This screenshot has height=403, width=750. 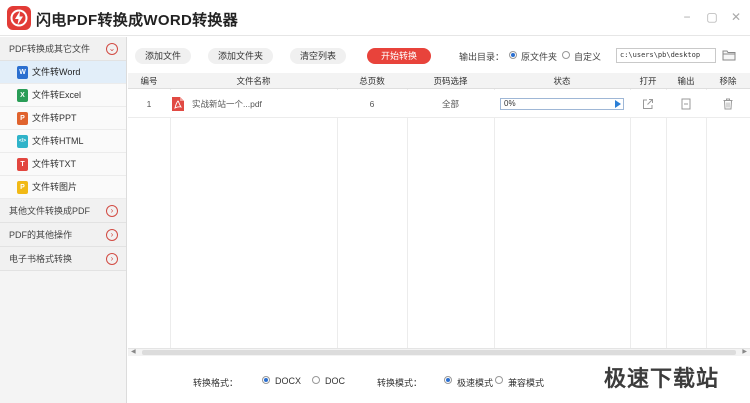 What do you see at coordinates (216, 383) in the screenshot?
I see `format-label: 转换格式：` at bounding box center [216, 383].